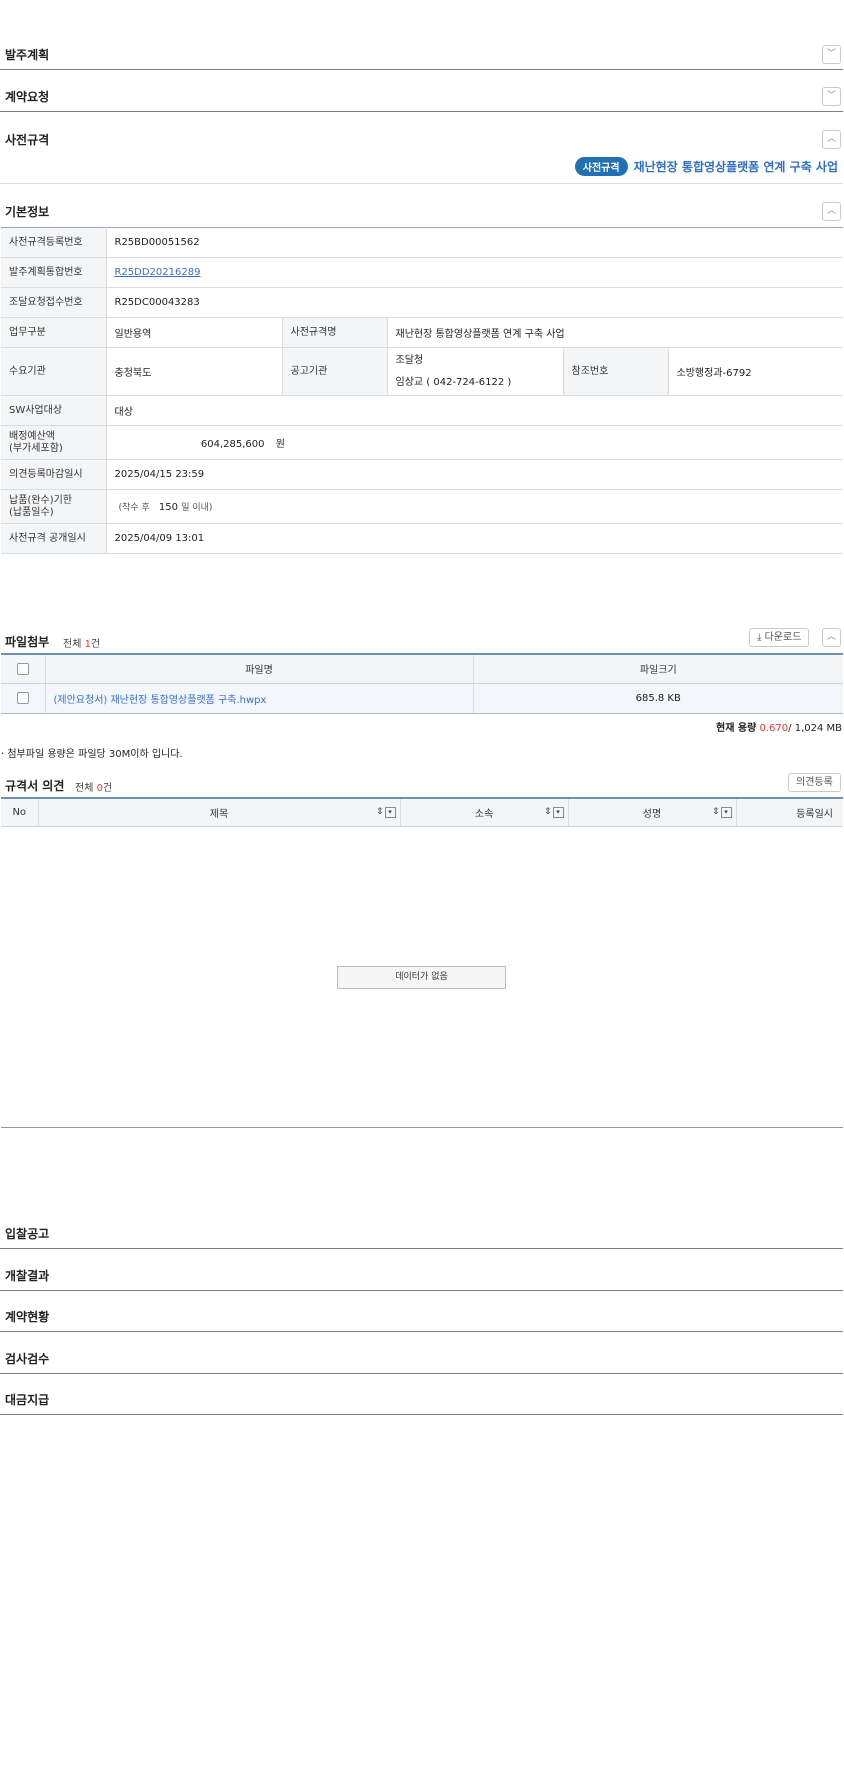 Image resolution: width=844 pixels, height=1792 pixels. I want to click on section-basic-info: 기본정보 ︿, so click(421, 213).